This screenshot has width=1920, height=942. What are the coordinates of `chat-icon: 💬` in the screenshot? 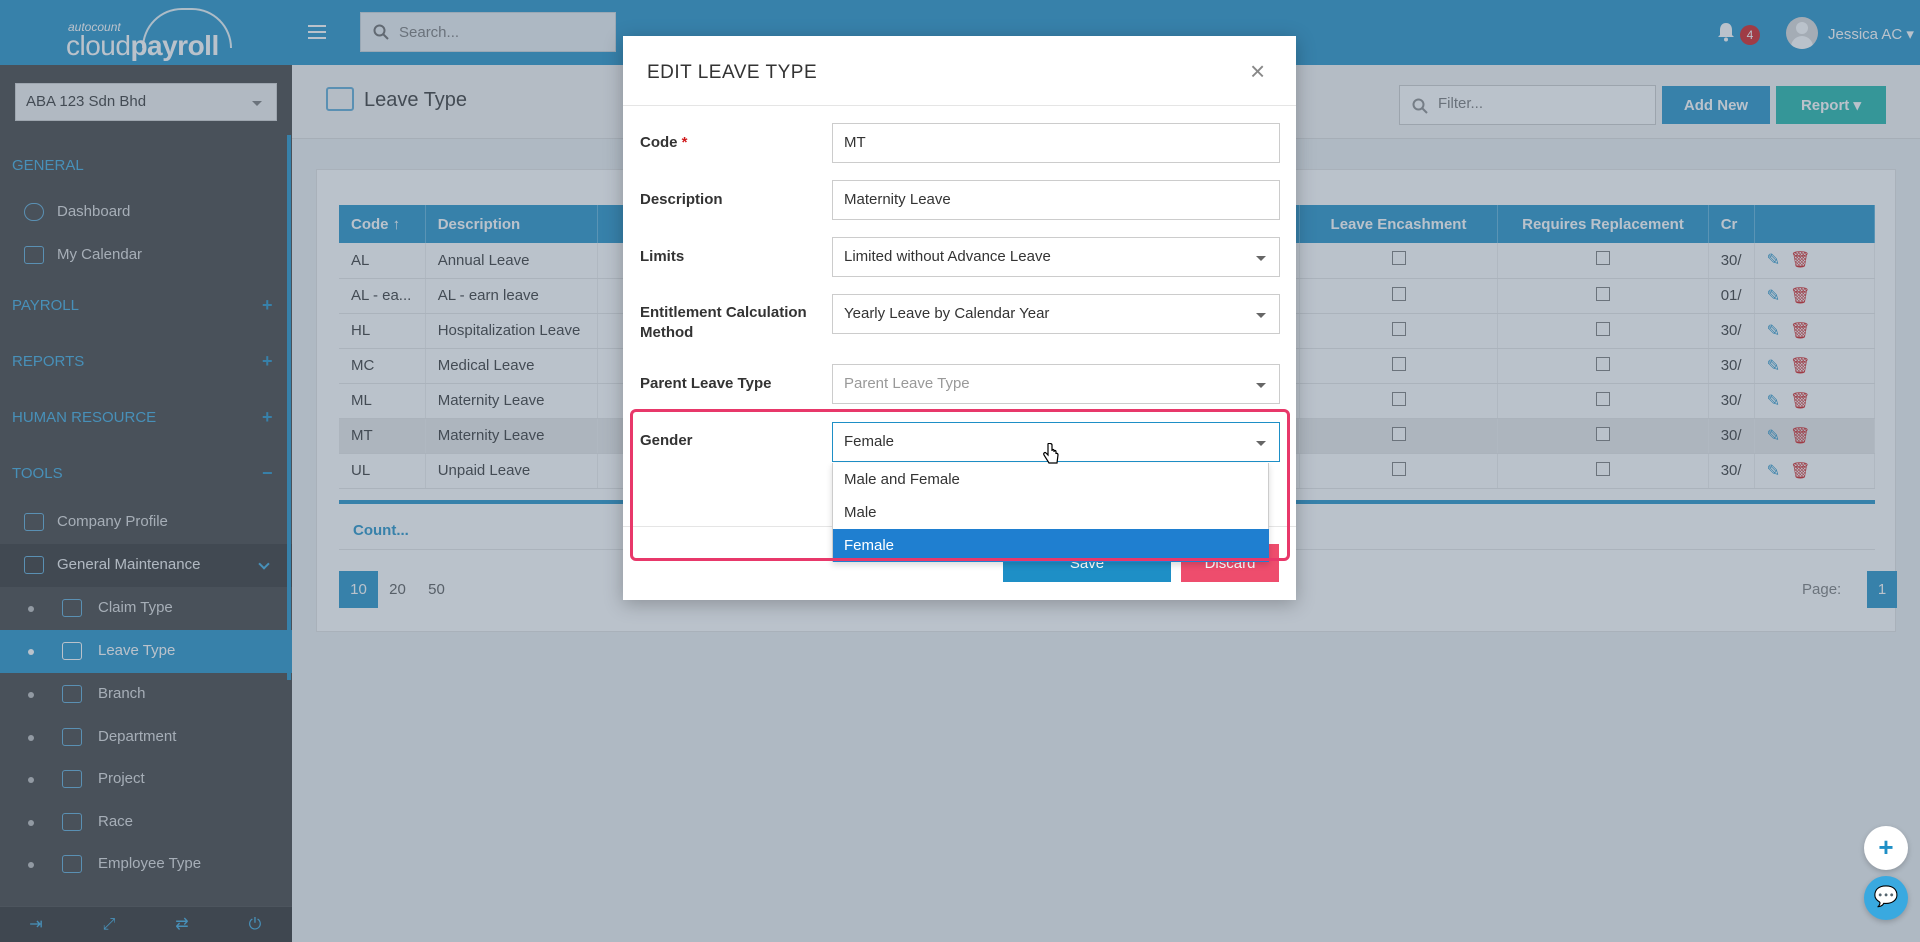 It's located at (1886, 898).